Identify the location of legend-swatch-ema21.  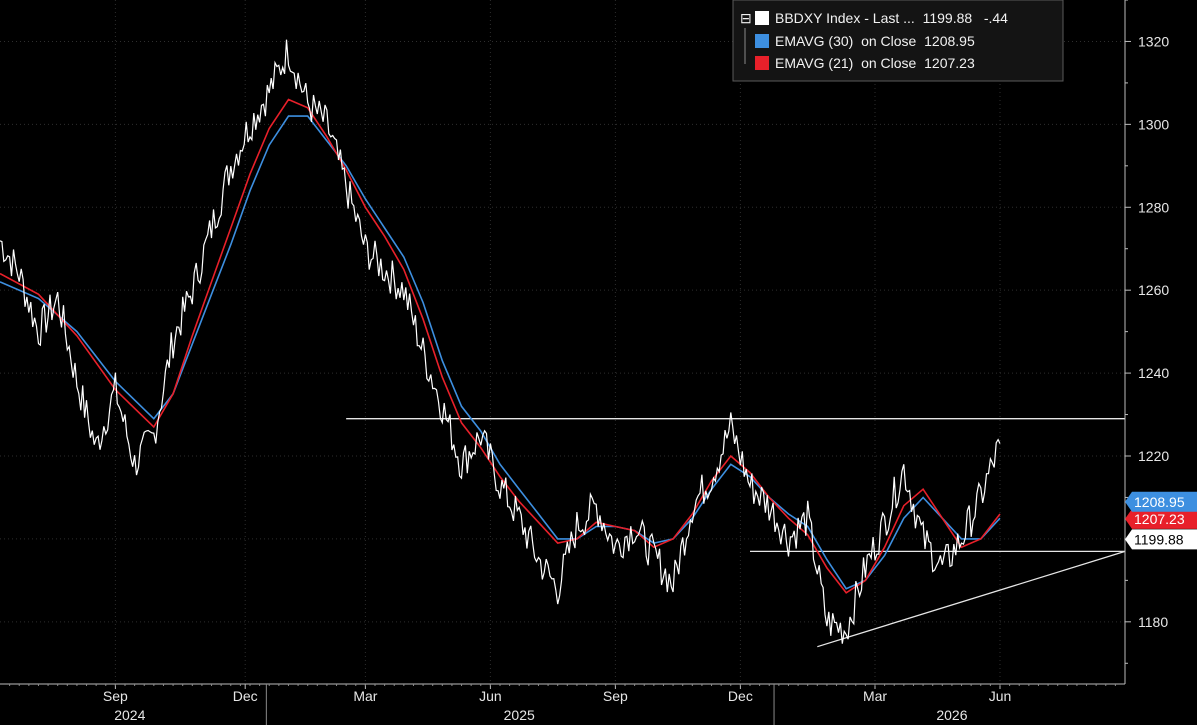
(762, 63).